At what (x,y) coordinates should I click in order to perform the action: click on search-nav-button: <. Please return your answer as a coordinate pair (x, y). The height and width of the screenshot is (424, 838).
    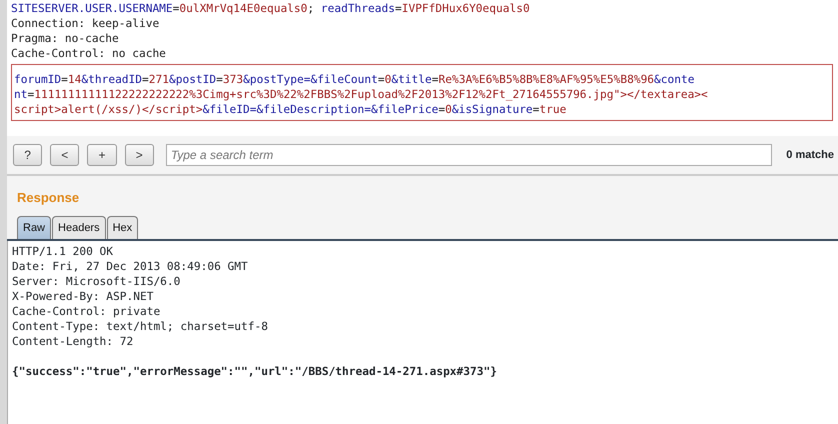
    Looking at the image, I should click on (65, 155).